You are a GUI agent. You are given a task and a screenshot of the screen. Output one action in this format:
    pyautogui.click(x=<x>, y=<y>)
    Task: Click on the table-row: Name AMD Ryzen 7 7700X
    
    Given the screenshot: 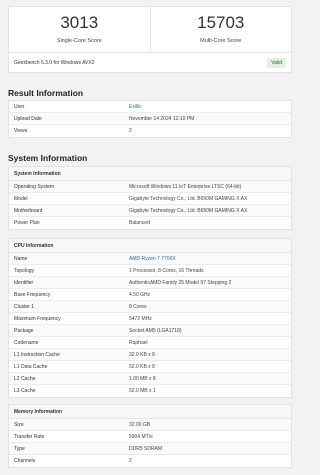 What is the action you would take?
    pyautogui.click(x=150, y=259)
    